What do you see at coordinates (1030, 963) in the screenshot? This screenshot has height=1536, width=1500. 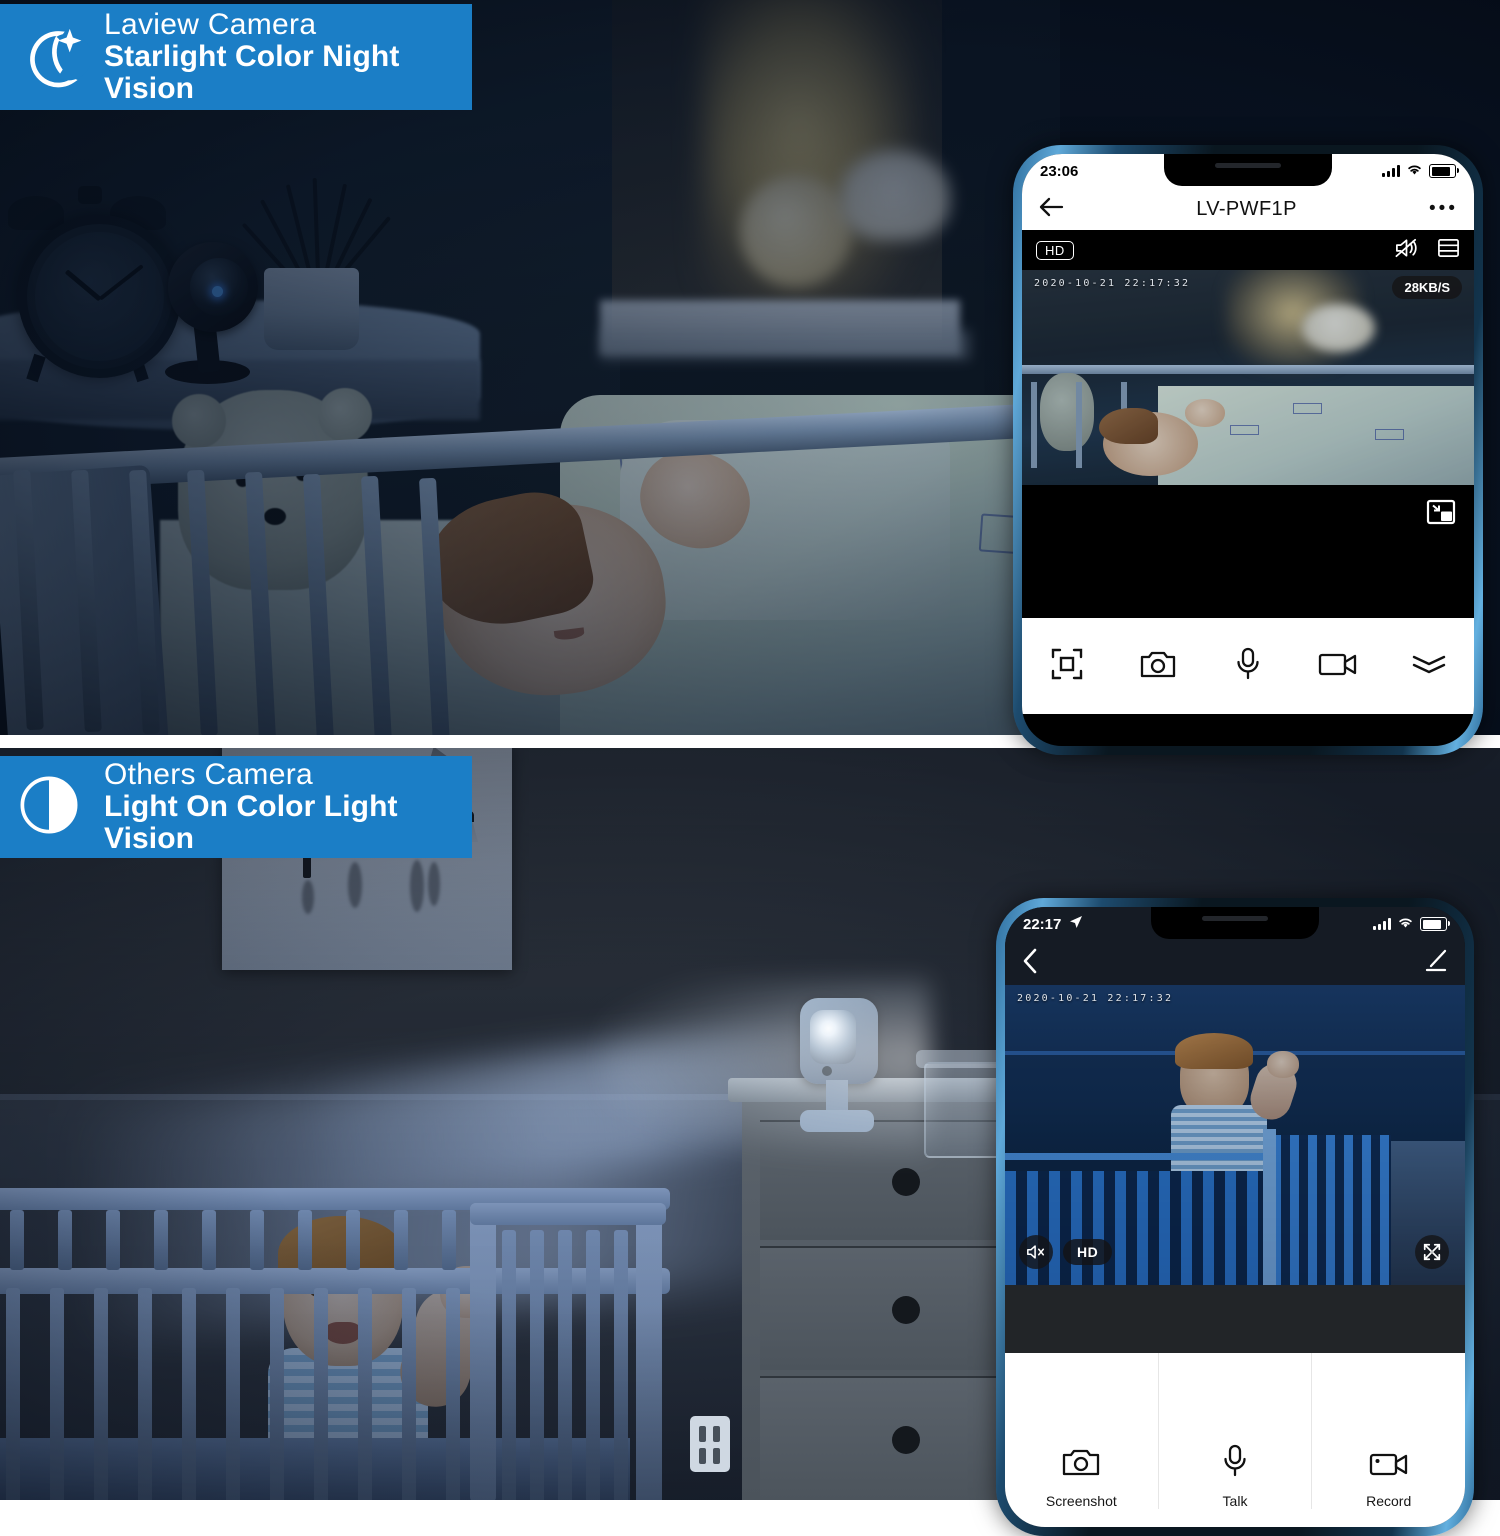 I see `back-chevron-icon` at bounding box center [1030, 963].